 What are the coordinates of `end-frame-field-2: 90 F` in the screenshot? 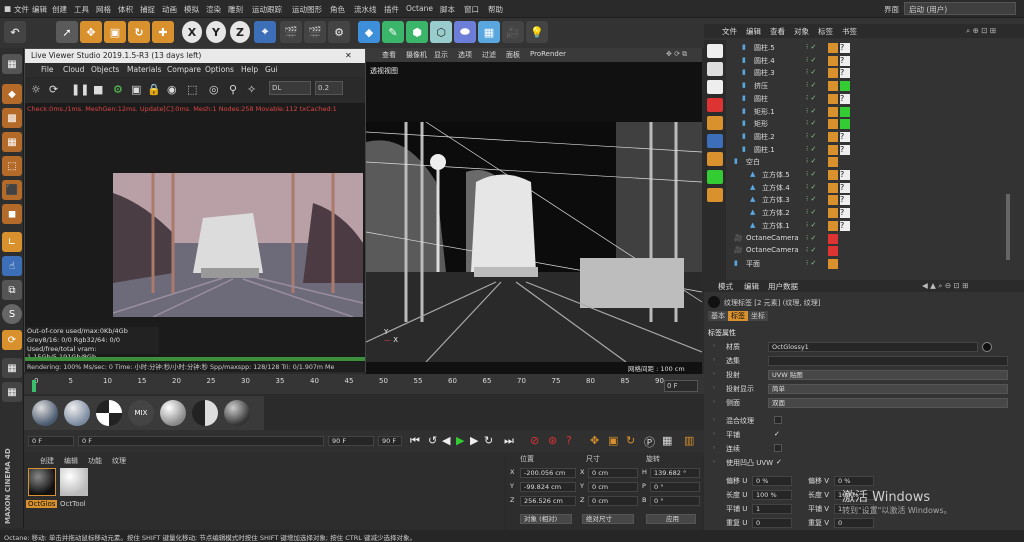 It's located at (390, 441).